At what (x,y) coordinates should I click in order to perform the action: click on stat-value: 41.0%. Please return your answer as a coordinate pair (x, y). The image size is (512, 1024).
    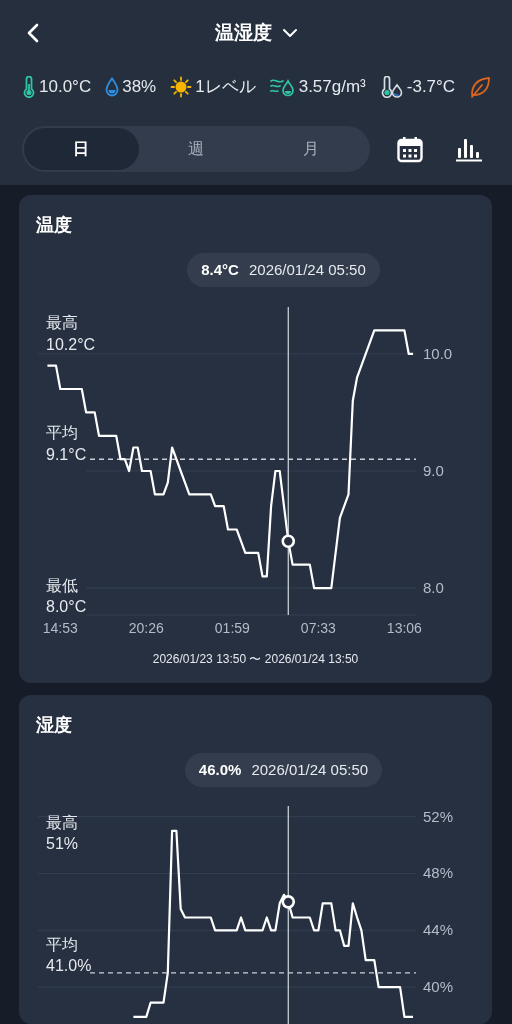
    Looking at the image, I should click on (69, 965).